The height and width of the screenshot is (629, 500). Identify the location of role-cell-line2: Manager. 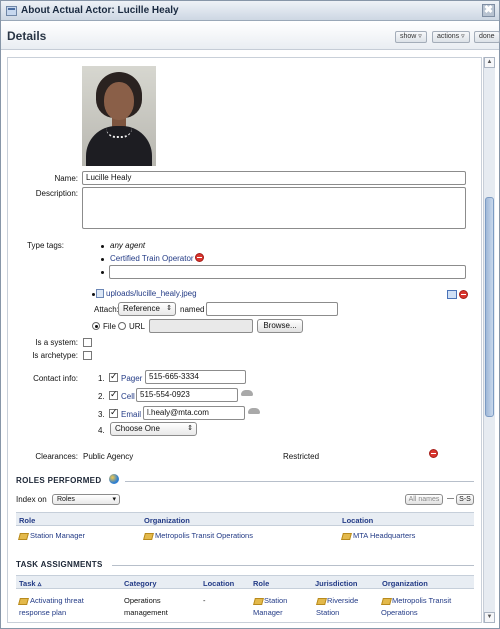
(268, 613).